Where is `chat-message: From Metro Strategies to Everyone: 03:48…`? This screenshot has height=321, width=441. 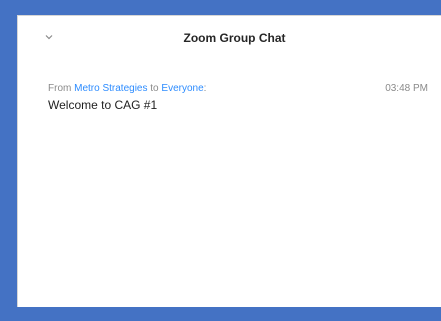 chat-message: From Metro Strategies to Everyone: 03:48… is located at coordinates (244, 97).